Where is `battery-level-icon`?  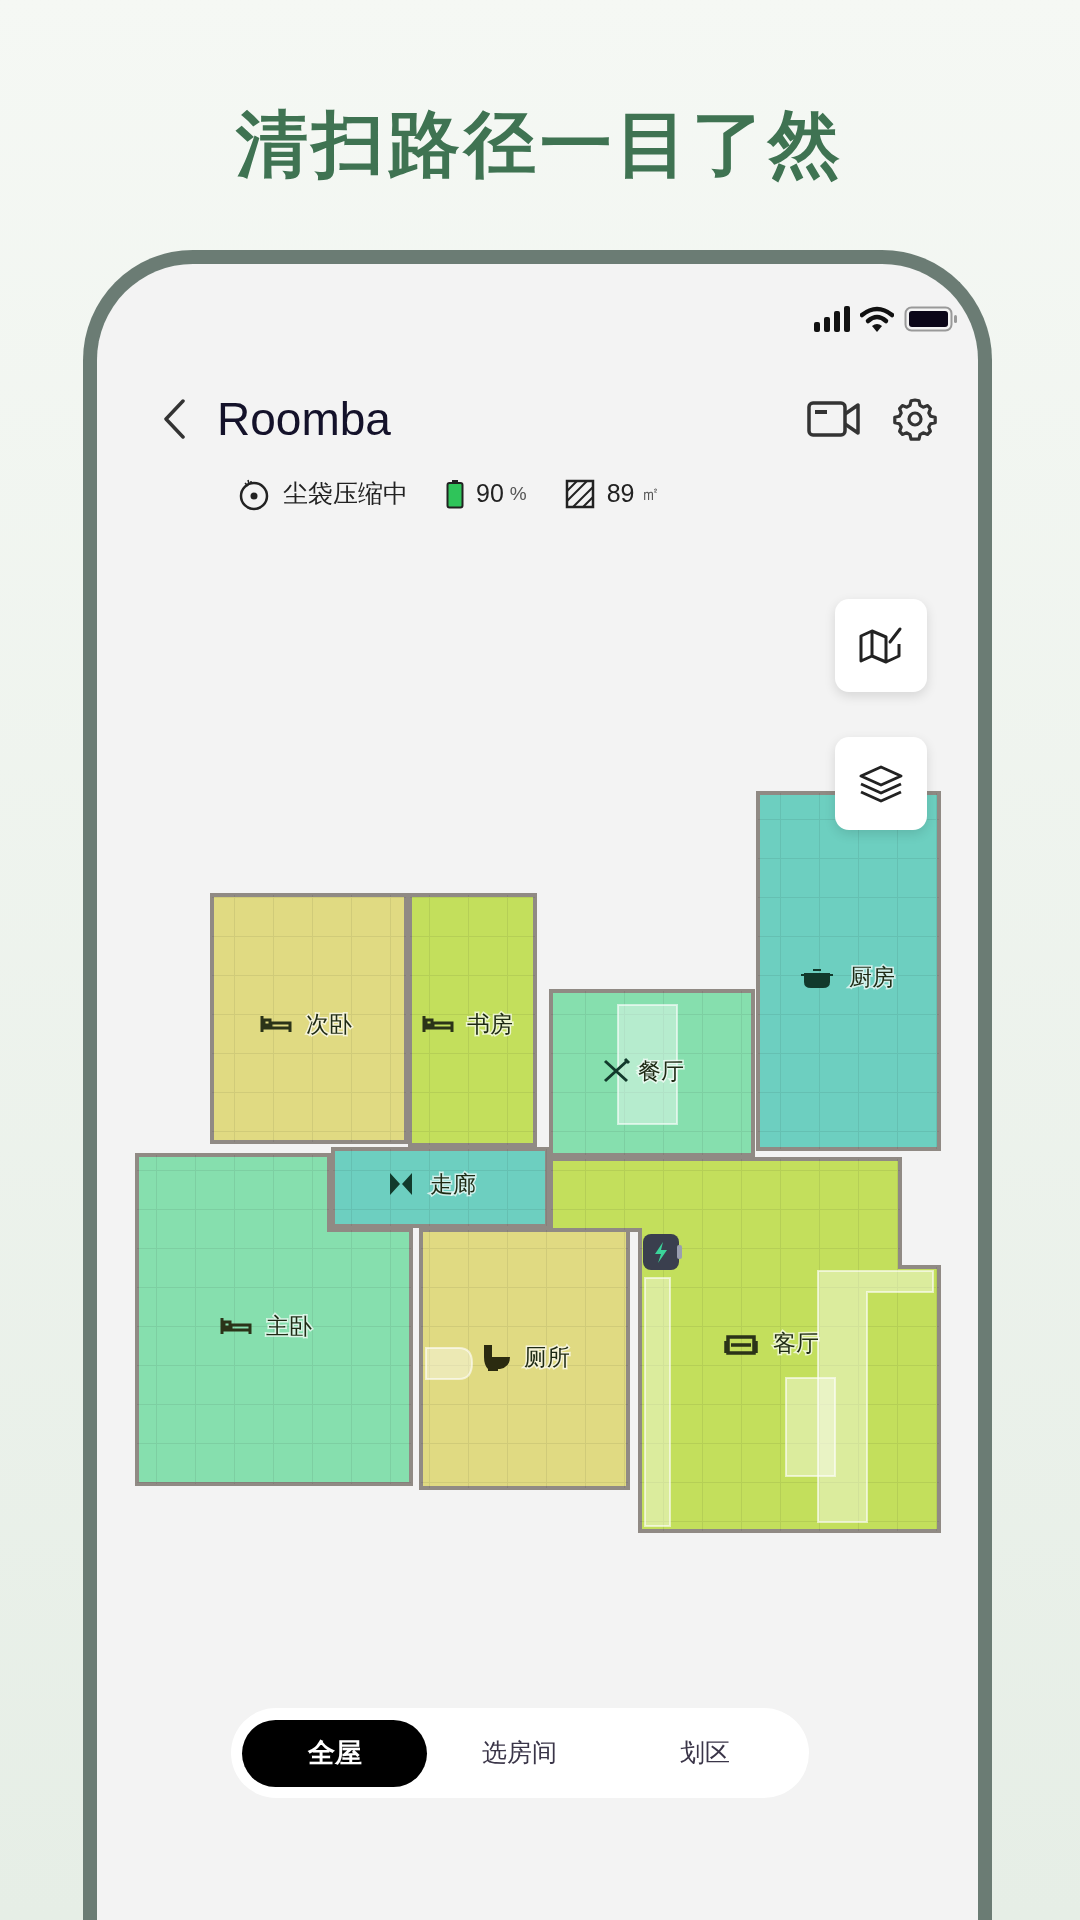 battery-level-icon is located at coordinates (455, 494).